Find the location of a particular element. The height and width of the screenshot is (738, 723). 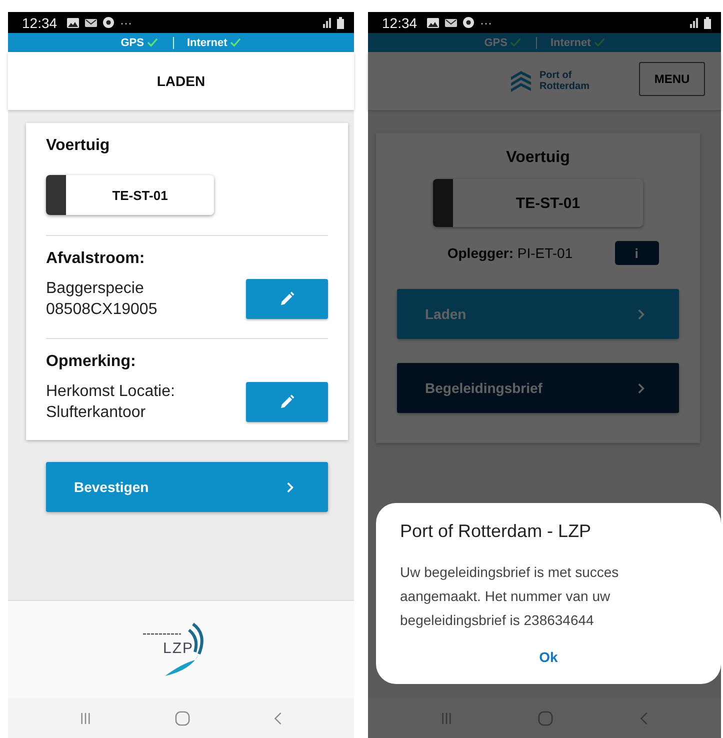

action-button: Laden is located at coordinates (538, 314).